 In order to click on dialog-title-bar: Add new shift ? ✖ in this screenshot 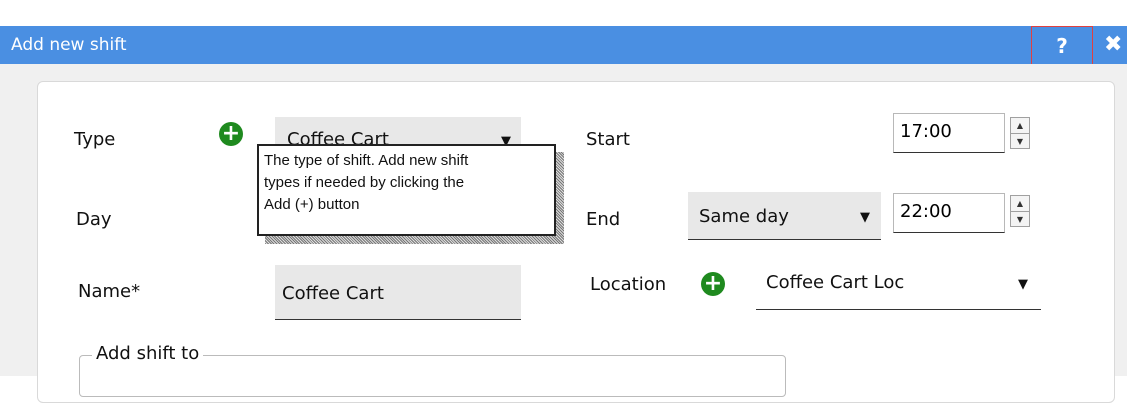, I will do `click(563, 52)`.